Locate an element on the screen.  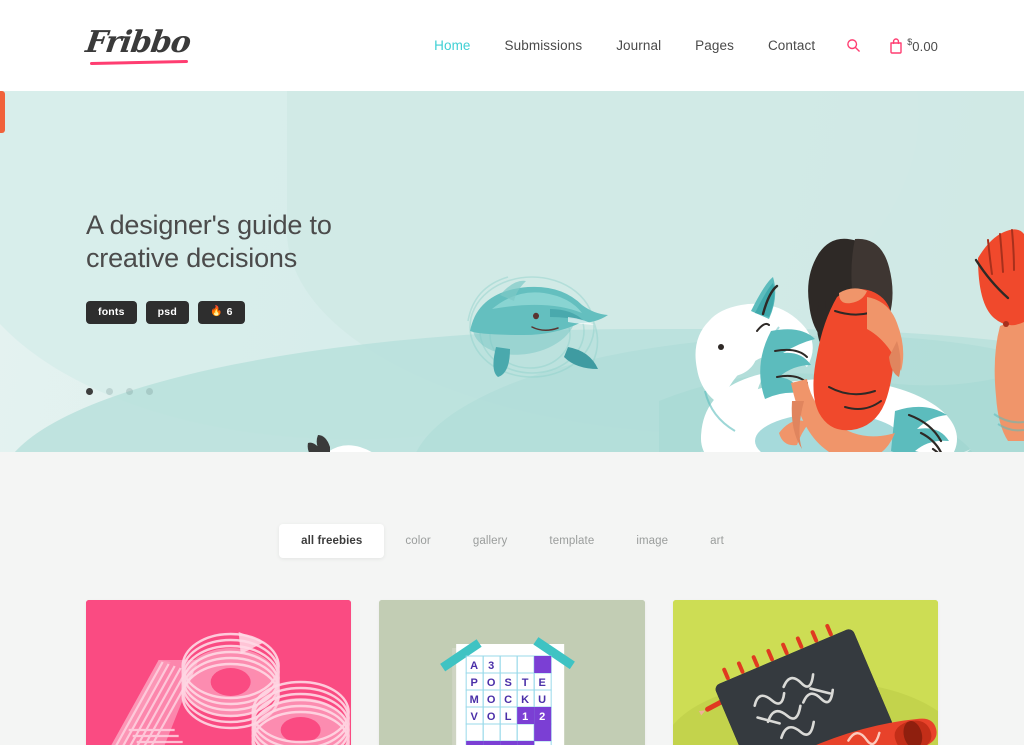
svg-text: L is located at coordinates (508, 717).